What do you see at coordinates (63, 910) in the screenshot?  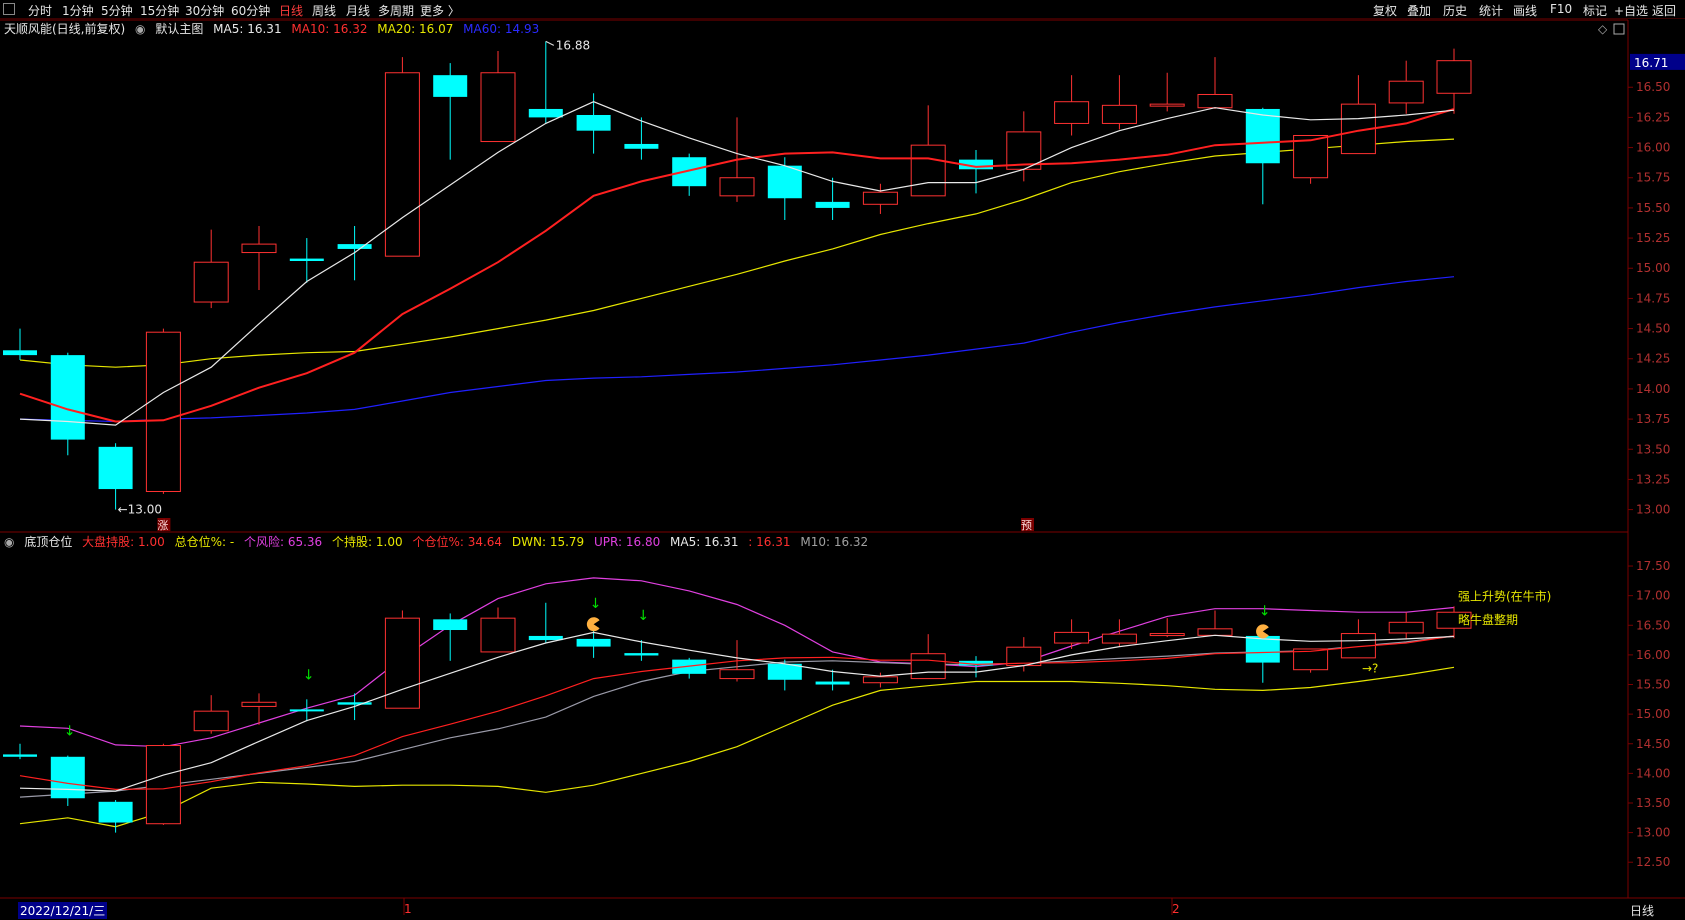 I see `cursor-date: 2022/12/21/三` at bounding box center [63, 910].